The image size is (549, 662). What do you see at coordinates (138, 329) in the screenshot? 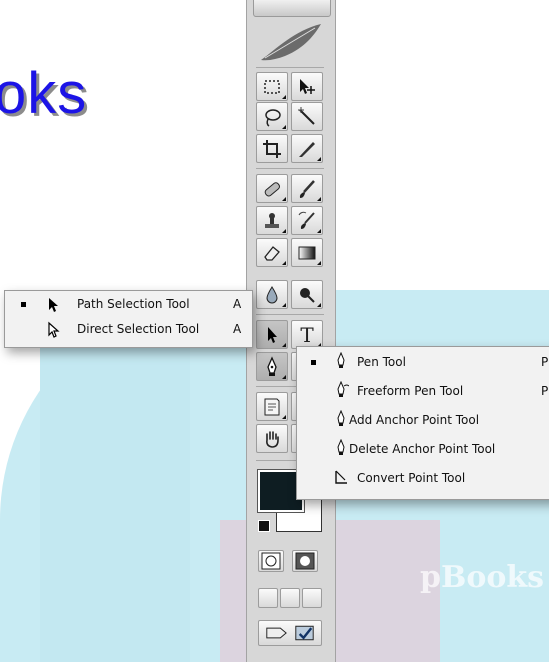
I see `menu-item-label: Direct Selection Tool` at bounding box center [138, 329].